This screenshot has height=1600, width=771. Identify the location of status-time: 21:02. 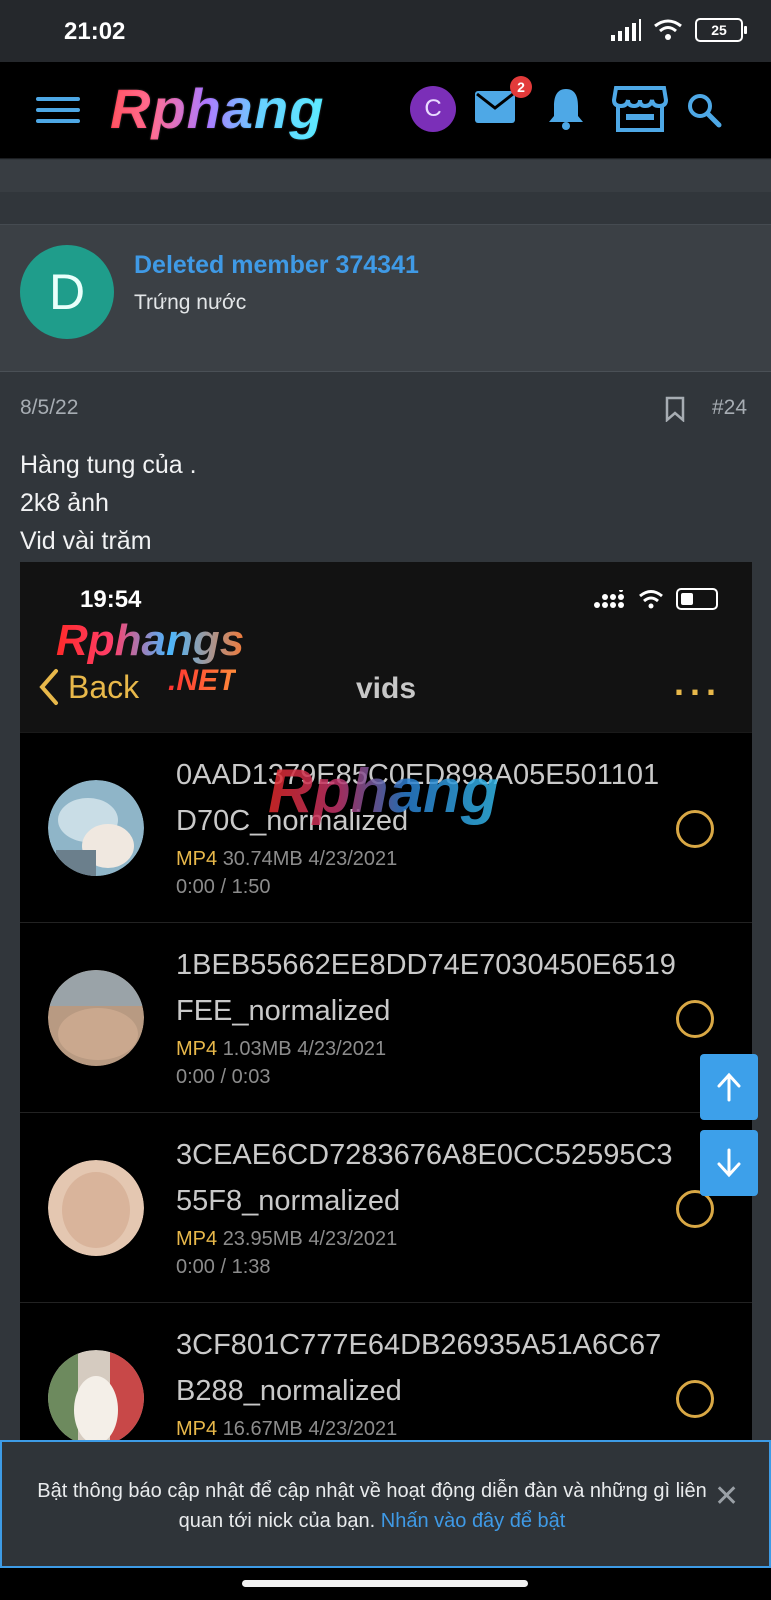
(95, 31).